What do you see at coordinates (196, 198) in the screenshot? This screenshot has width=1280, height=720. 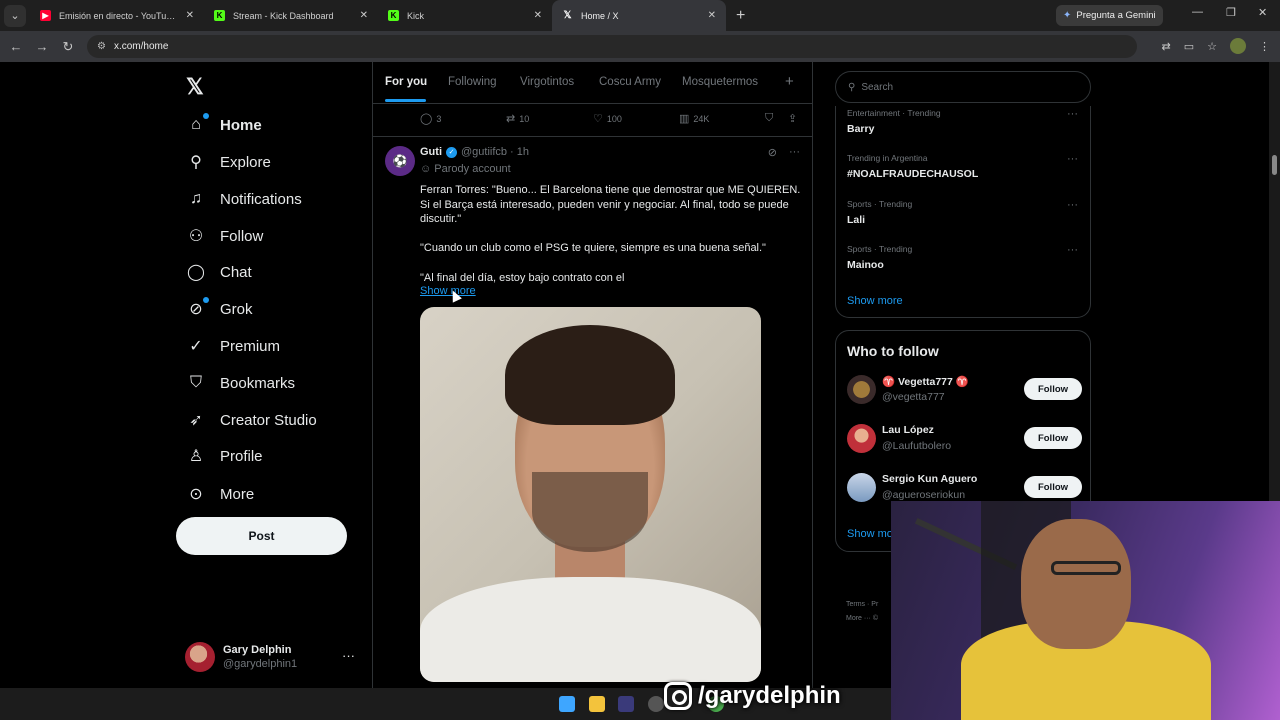 I see `bell-icon: ♫` at bounding box center [196, 198].